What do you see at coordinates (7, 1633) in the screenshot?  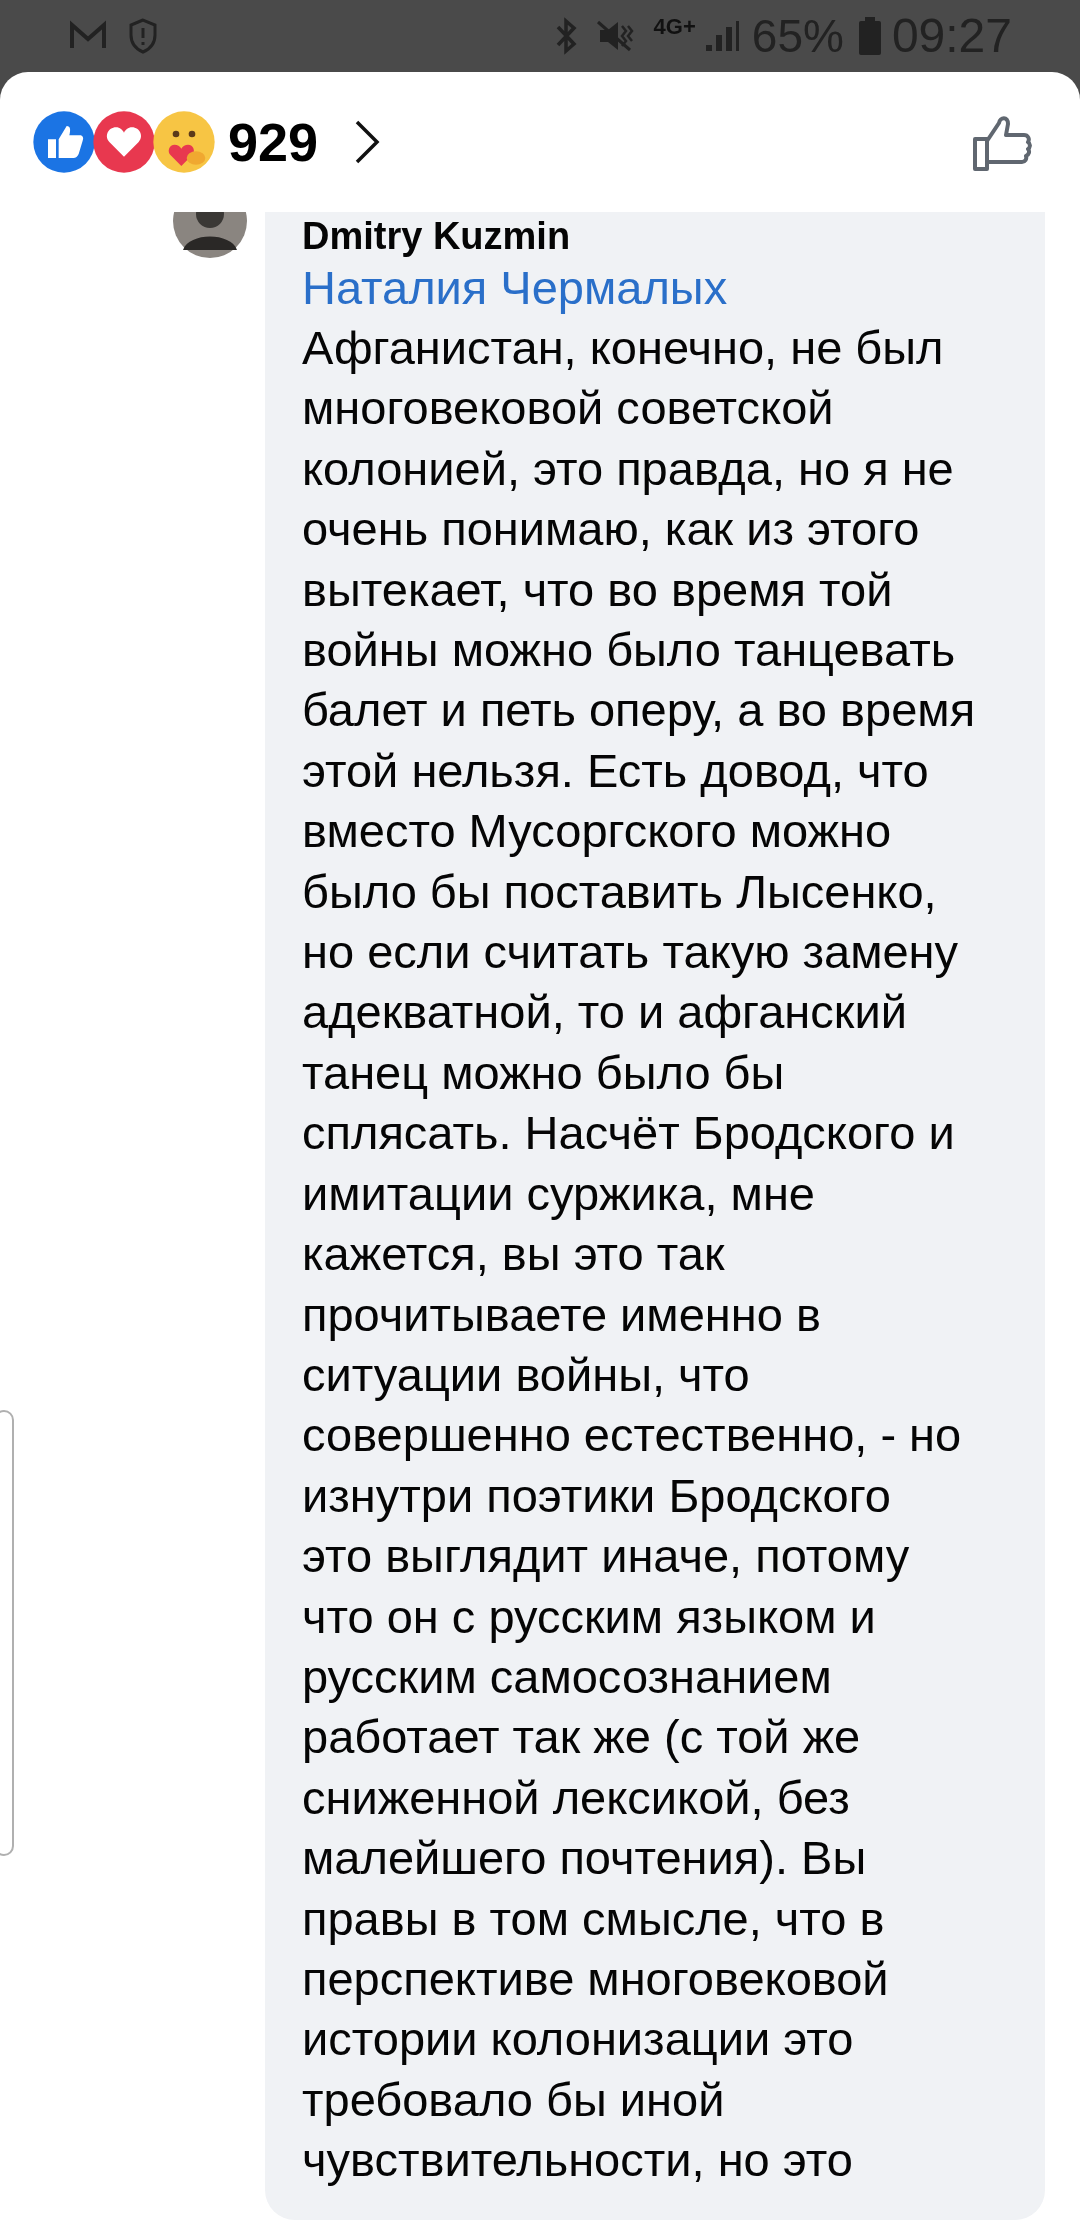 I see `edge-panel-handle` at bounding box center [7, 1633].